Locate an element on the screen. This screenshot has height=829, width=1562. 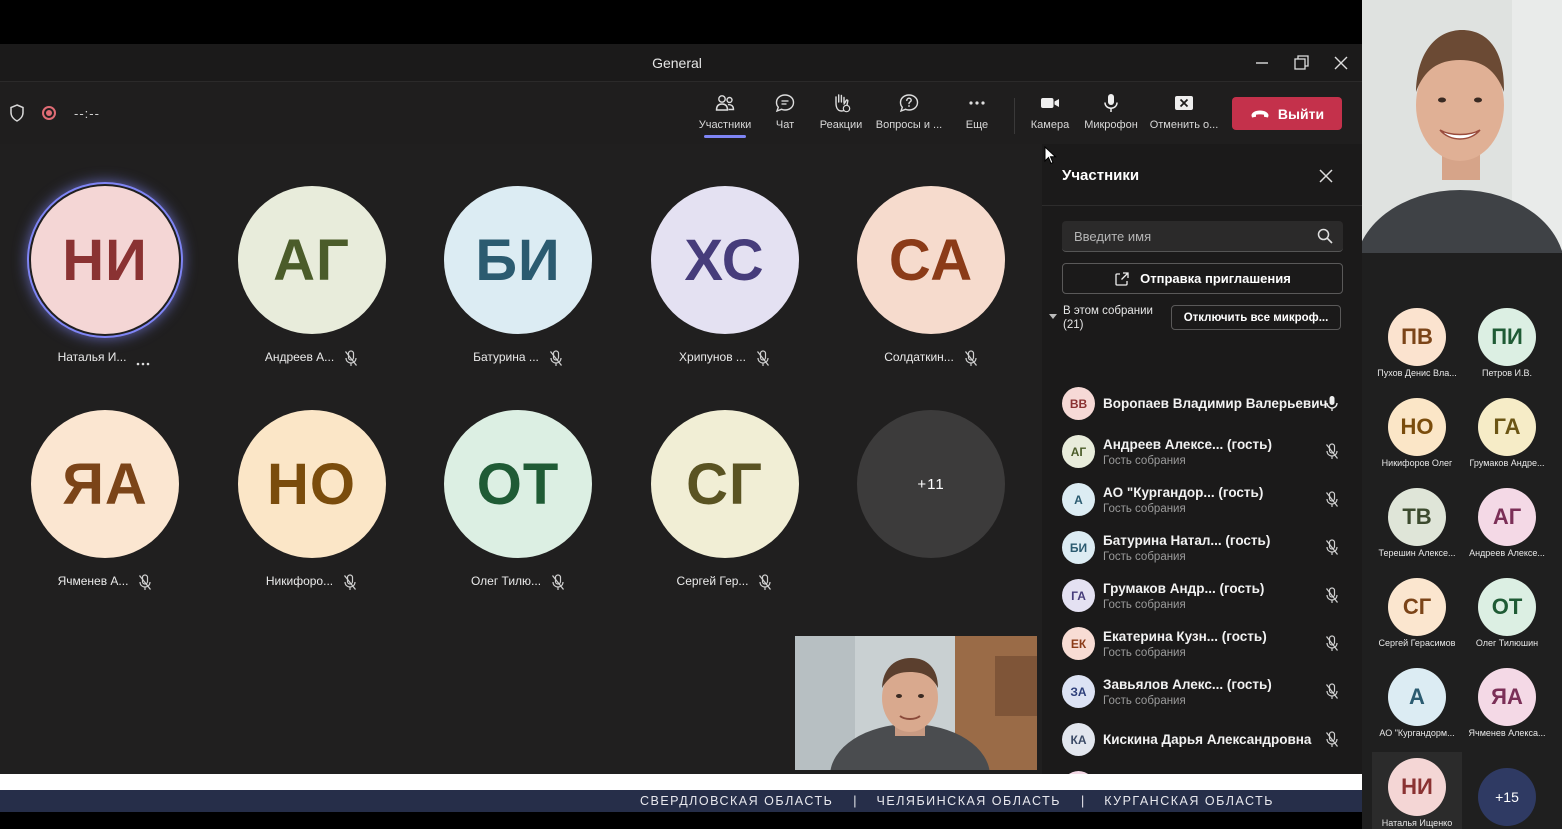
participant-name: Воропаев Владимир Валерьевич is located at coordinates (1215, 403).